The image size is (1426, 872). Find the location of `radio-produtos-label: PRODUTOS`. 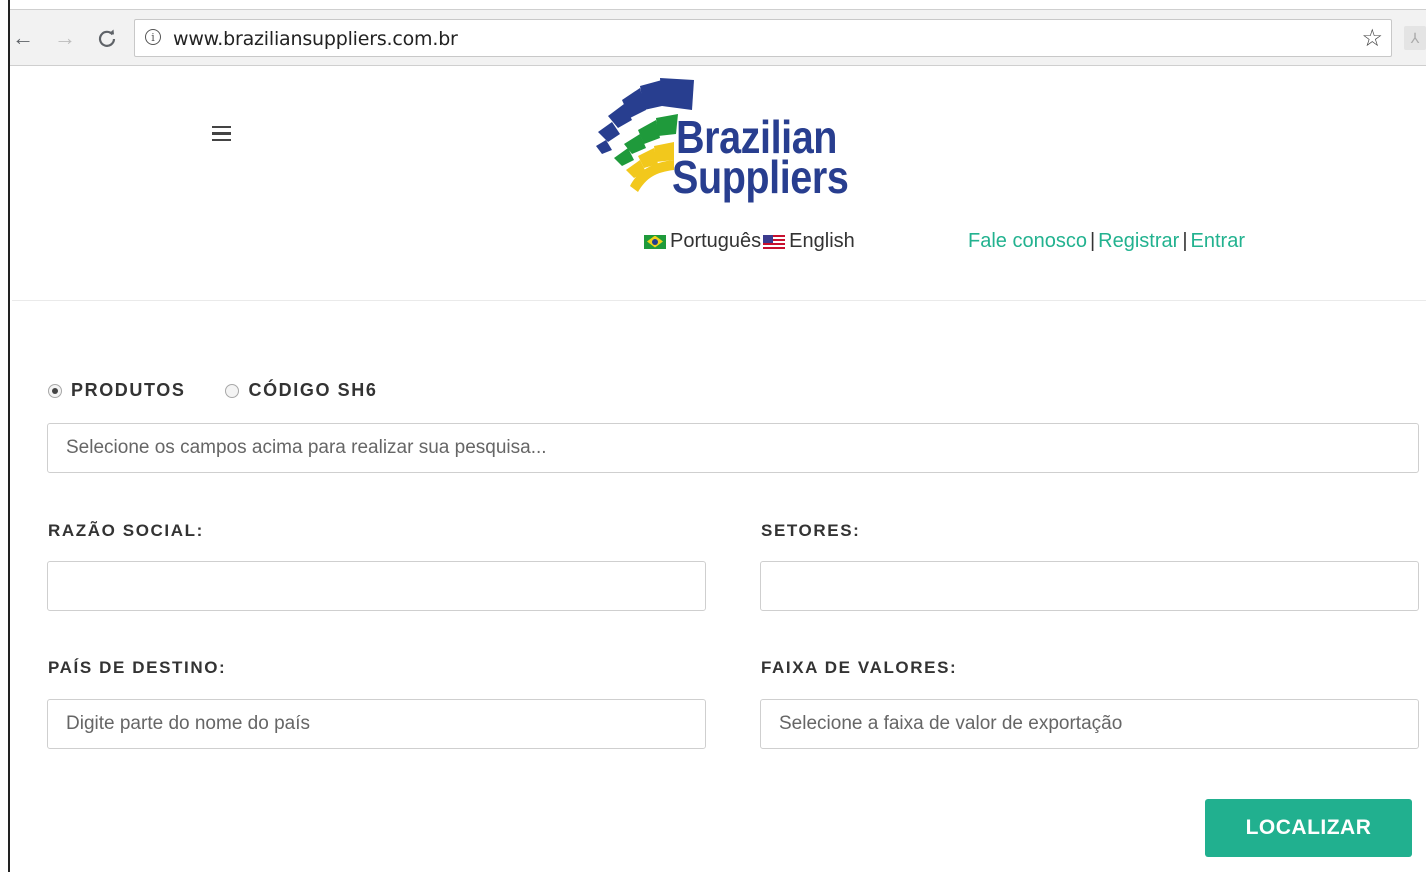

radio-produtos-label: PRODUTOS is located at coordinates (128, 390).